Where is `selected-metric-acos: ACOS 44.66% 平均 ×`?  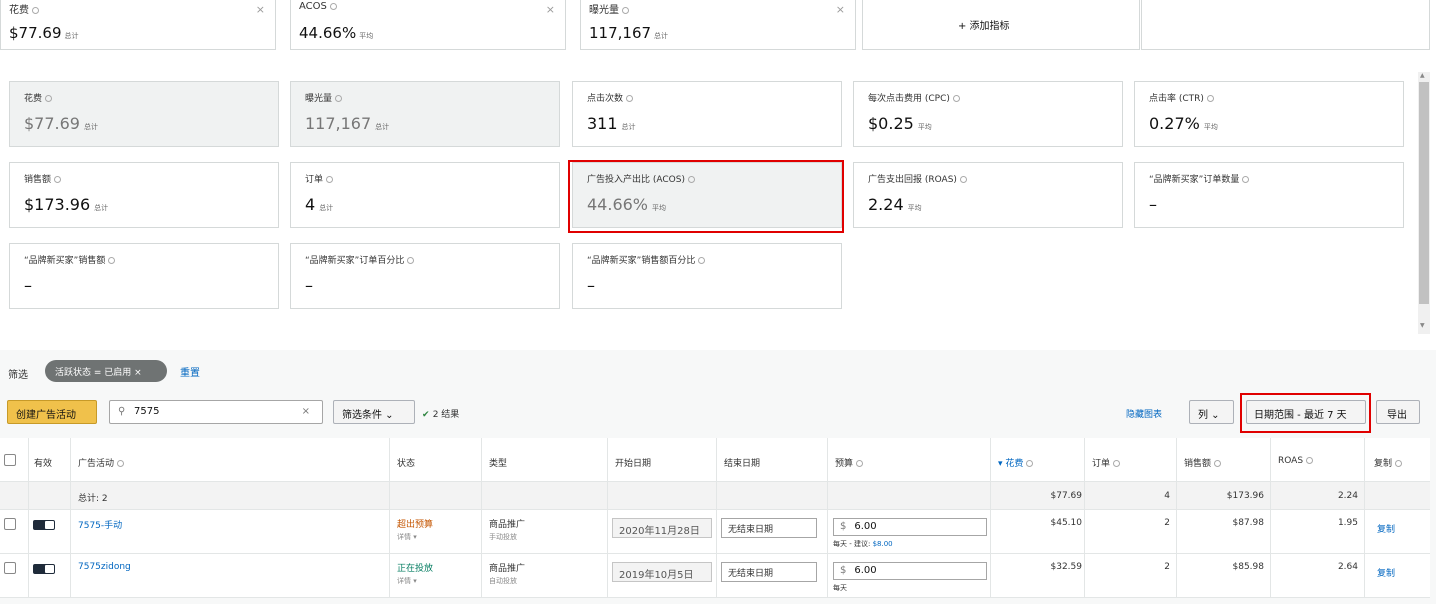
selected-metric-acos: ACOS 44.66% 平均 × is located at coordinates (428, 25).